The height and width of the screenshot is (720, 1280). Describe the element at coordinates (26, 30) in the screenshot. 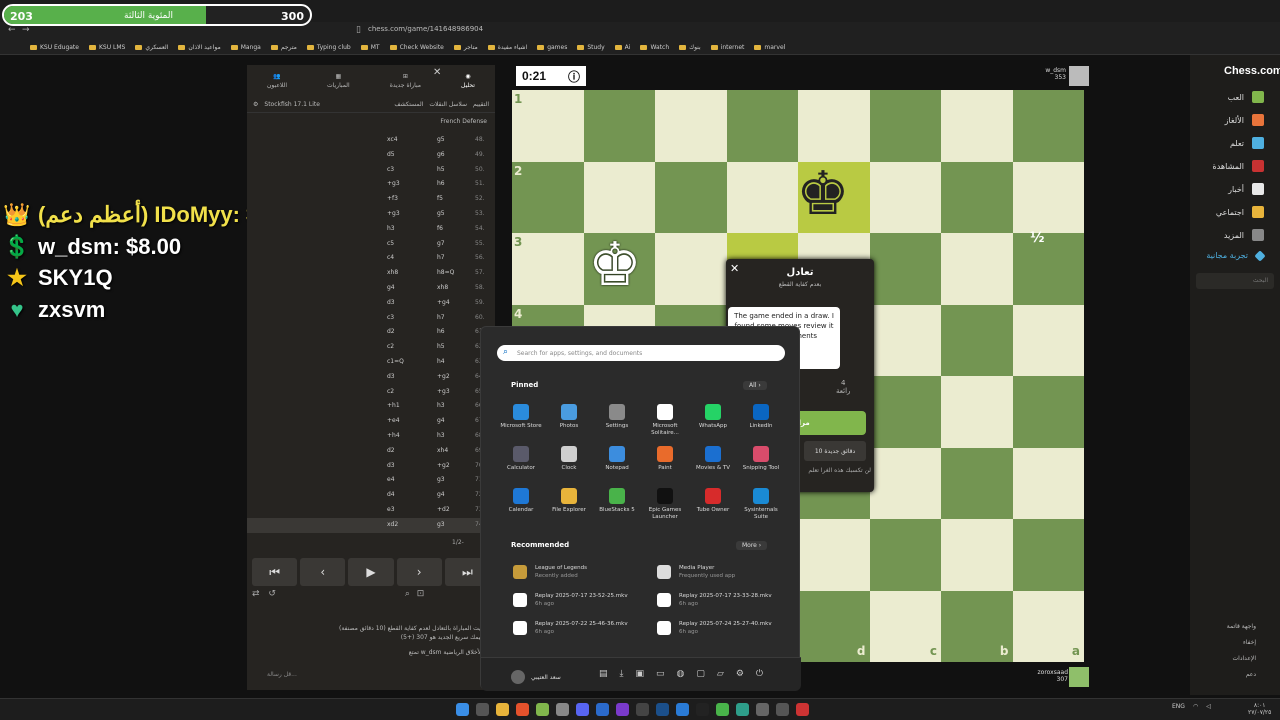

I see `forward-icon: →` at that location.